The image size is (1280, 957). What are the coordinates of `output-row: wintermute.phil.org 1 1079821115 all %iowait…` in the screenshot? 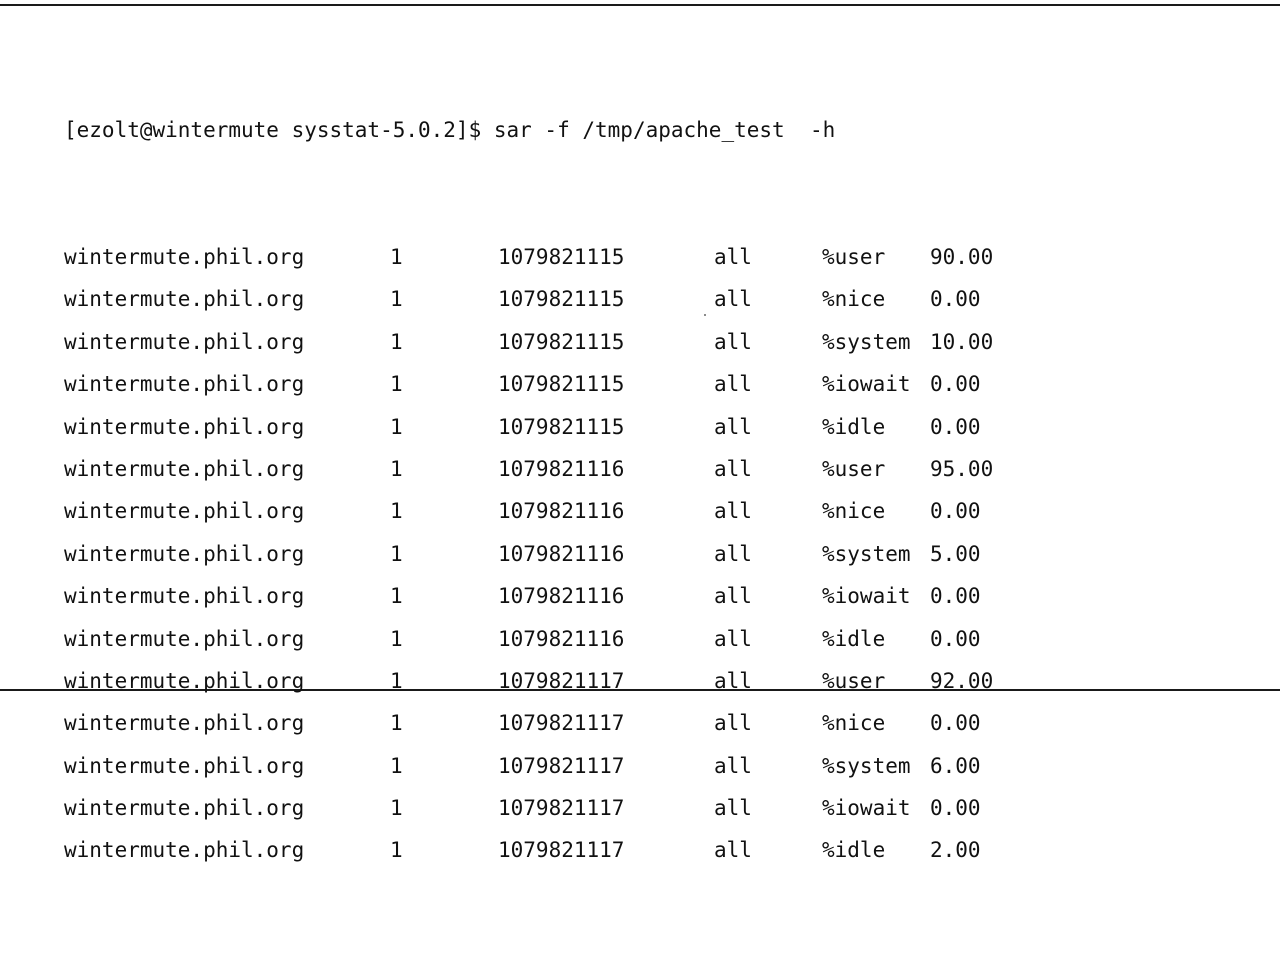 It's located at (564, 384).